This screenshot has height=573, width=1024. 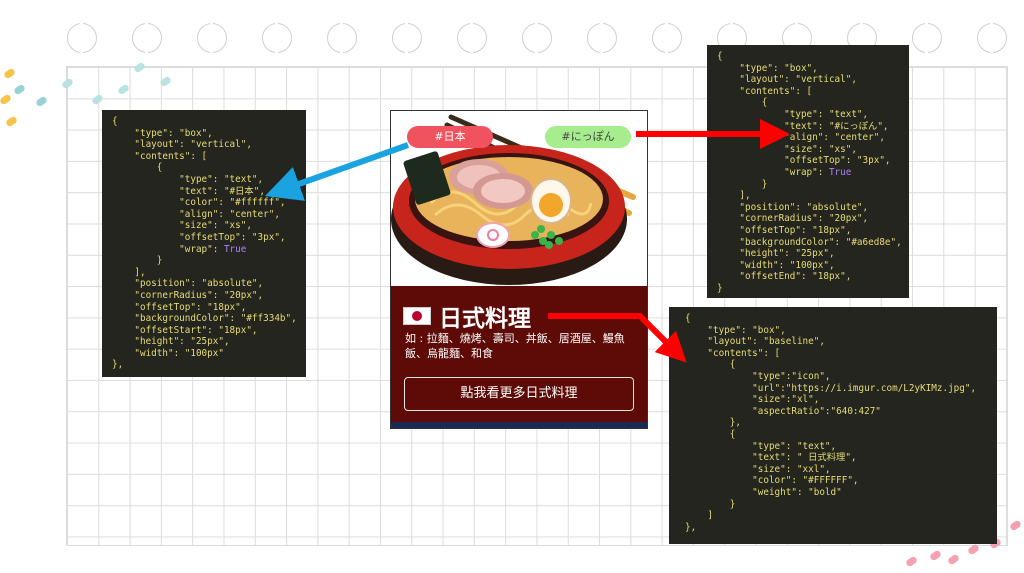 I want to click on arrow-japan-to-code, so click(x=337, y=171).